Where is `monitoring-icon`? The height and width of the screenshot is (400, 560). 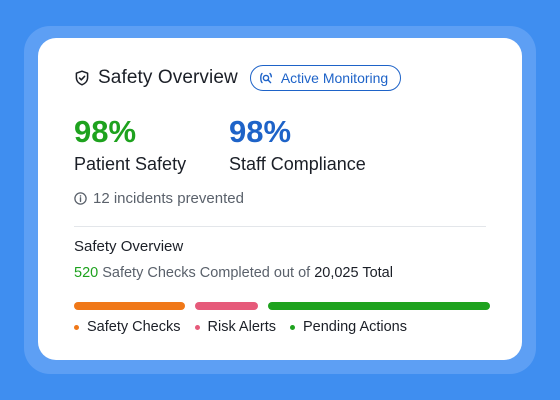
monitoring-icon is located at coordinates (266, 78).